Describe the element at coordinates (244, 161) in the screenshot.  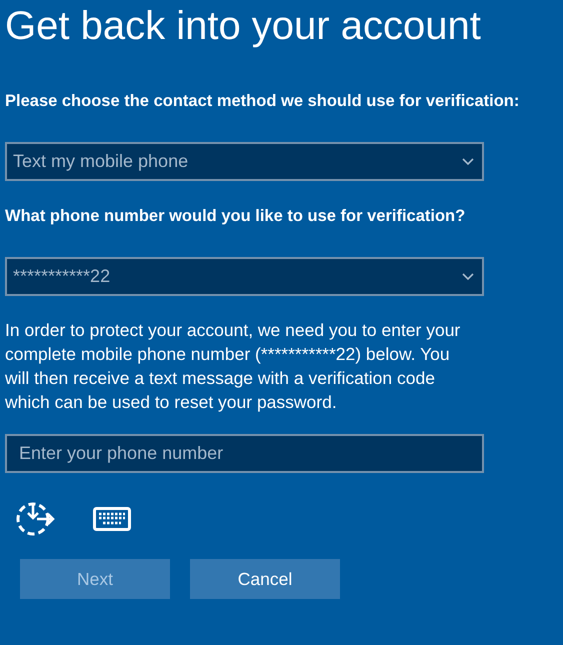
I see `contact-method-dropdown: Text my mobile phone` at that location.